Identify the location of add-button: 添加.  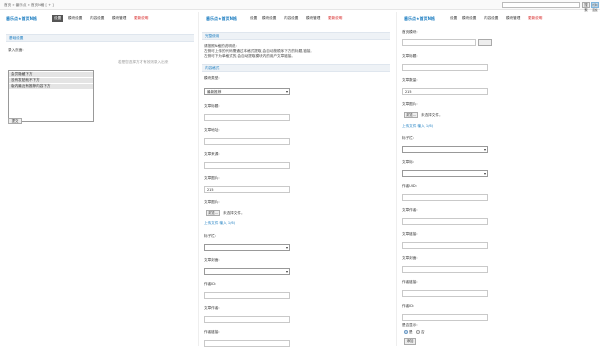
(410, 341).